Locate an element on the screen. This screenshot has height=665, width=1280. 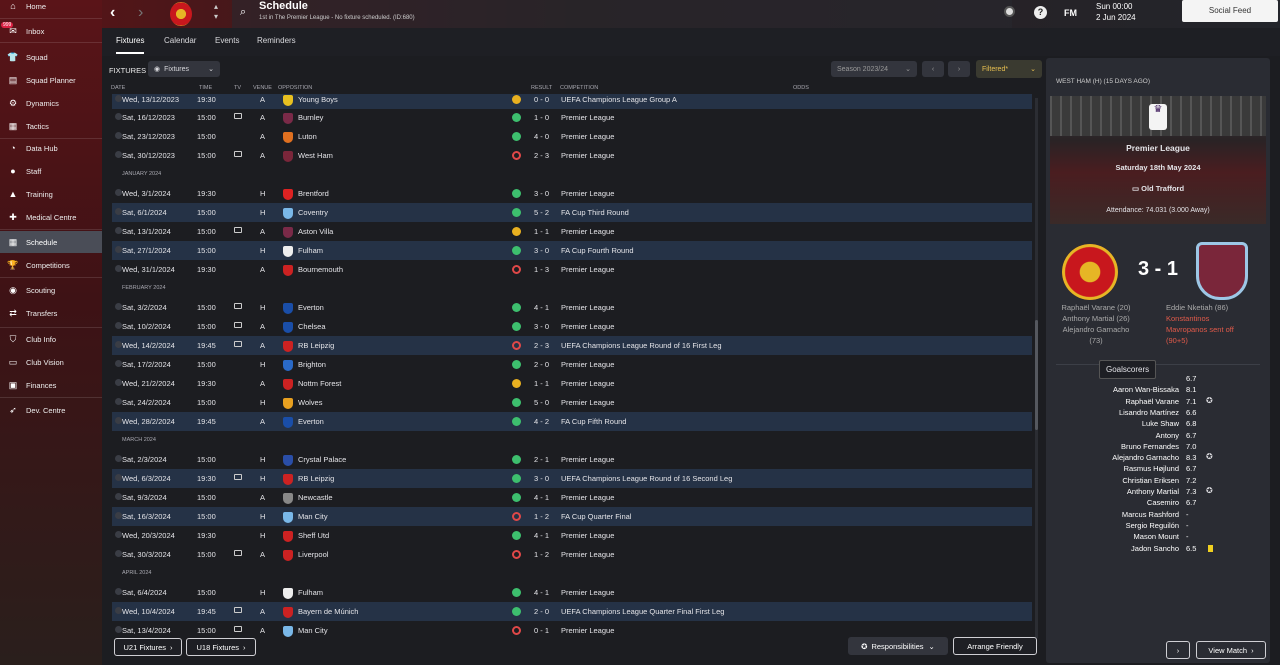
player-rating-row: Sergio Reguilón - is located at coordinates (1158, 526).